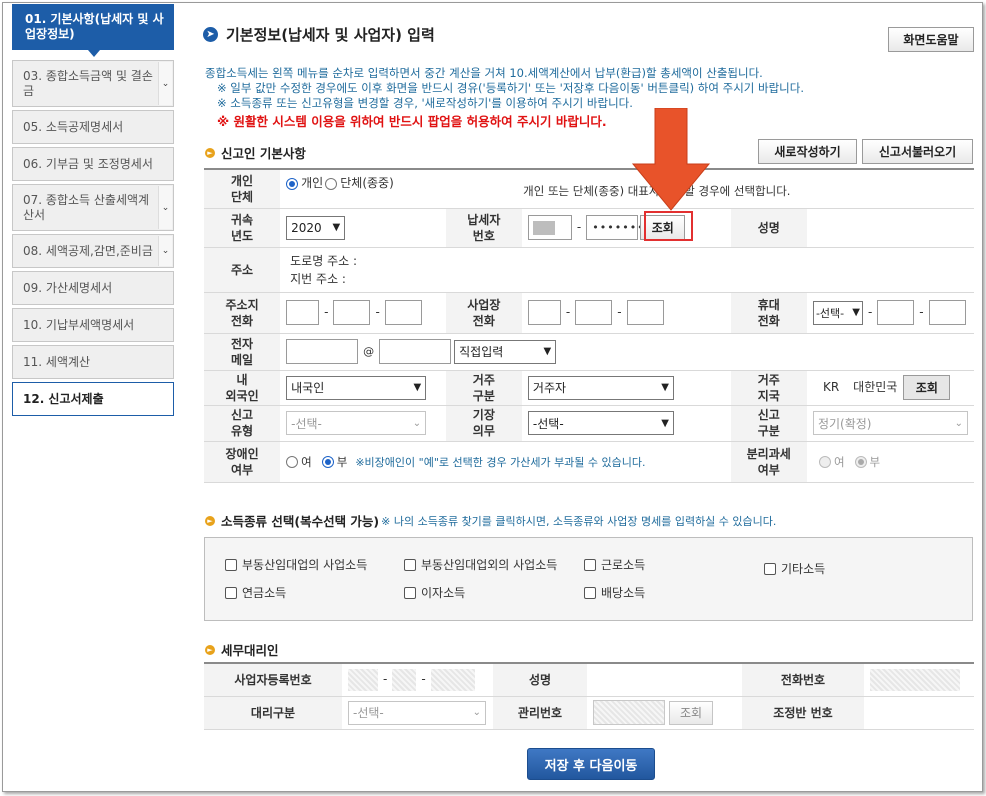 This screenshot has width=986, height=796. What do you see at coordinates (600, 423) in the screenshot?
I see `bookkeeping-select: -선택- ▼` at bounding box center [600, 423].